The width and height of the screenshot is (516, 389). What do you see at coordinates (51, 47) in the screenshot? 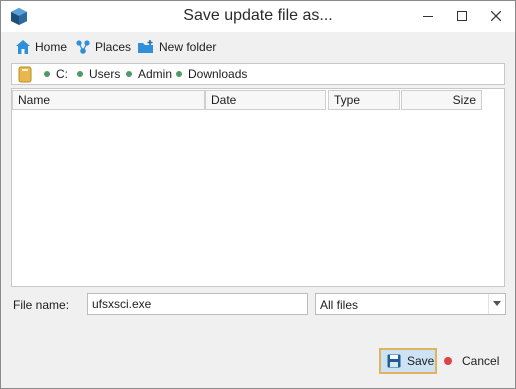
I see `home-label: Home` at bounding box center [51, 47].